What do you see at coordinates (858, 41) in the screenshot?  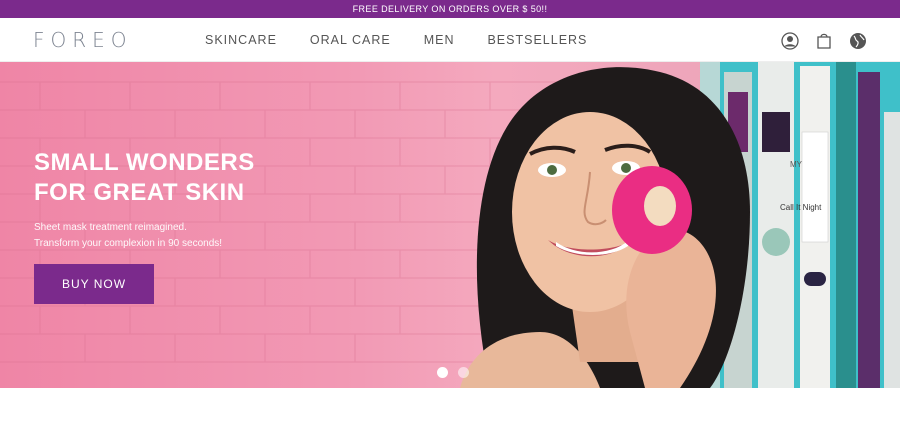 I see `globe-icon` at bounding box center [858, 41].